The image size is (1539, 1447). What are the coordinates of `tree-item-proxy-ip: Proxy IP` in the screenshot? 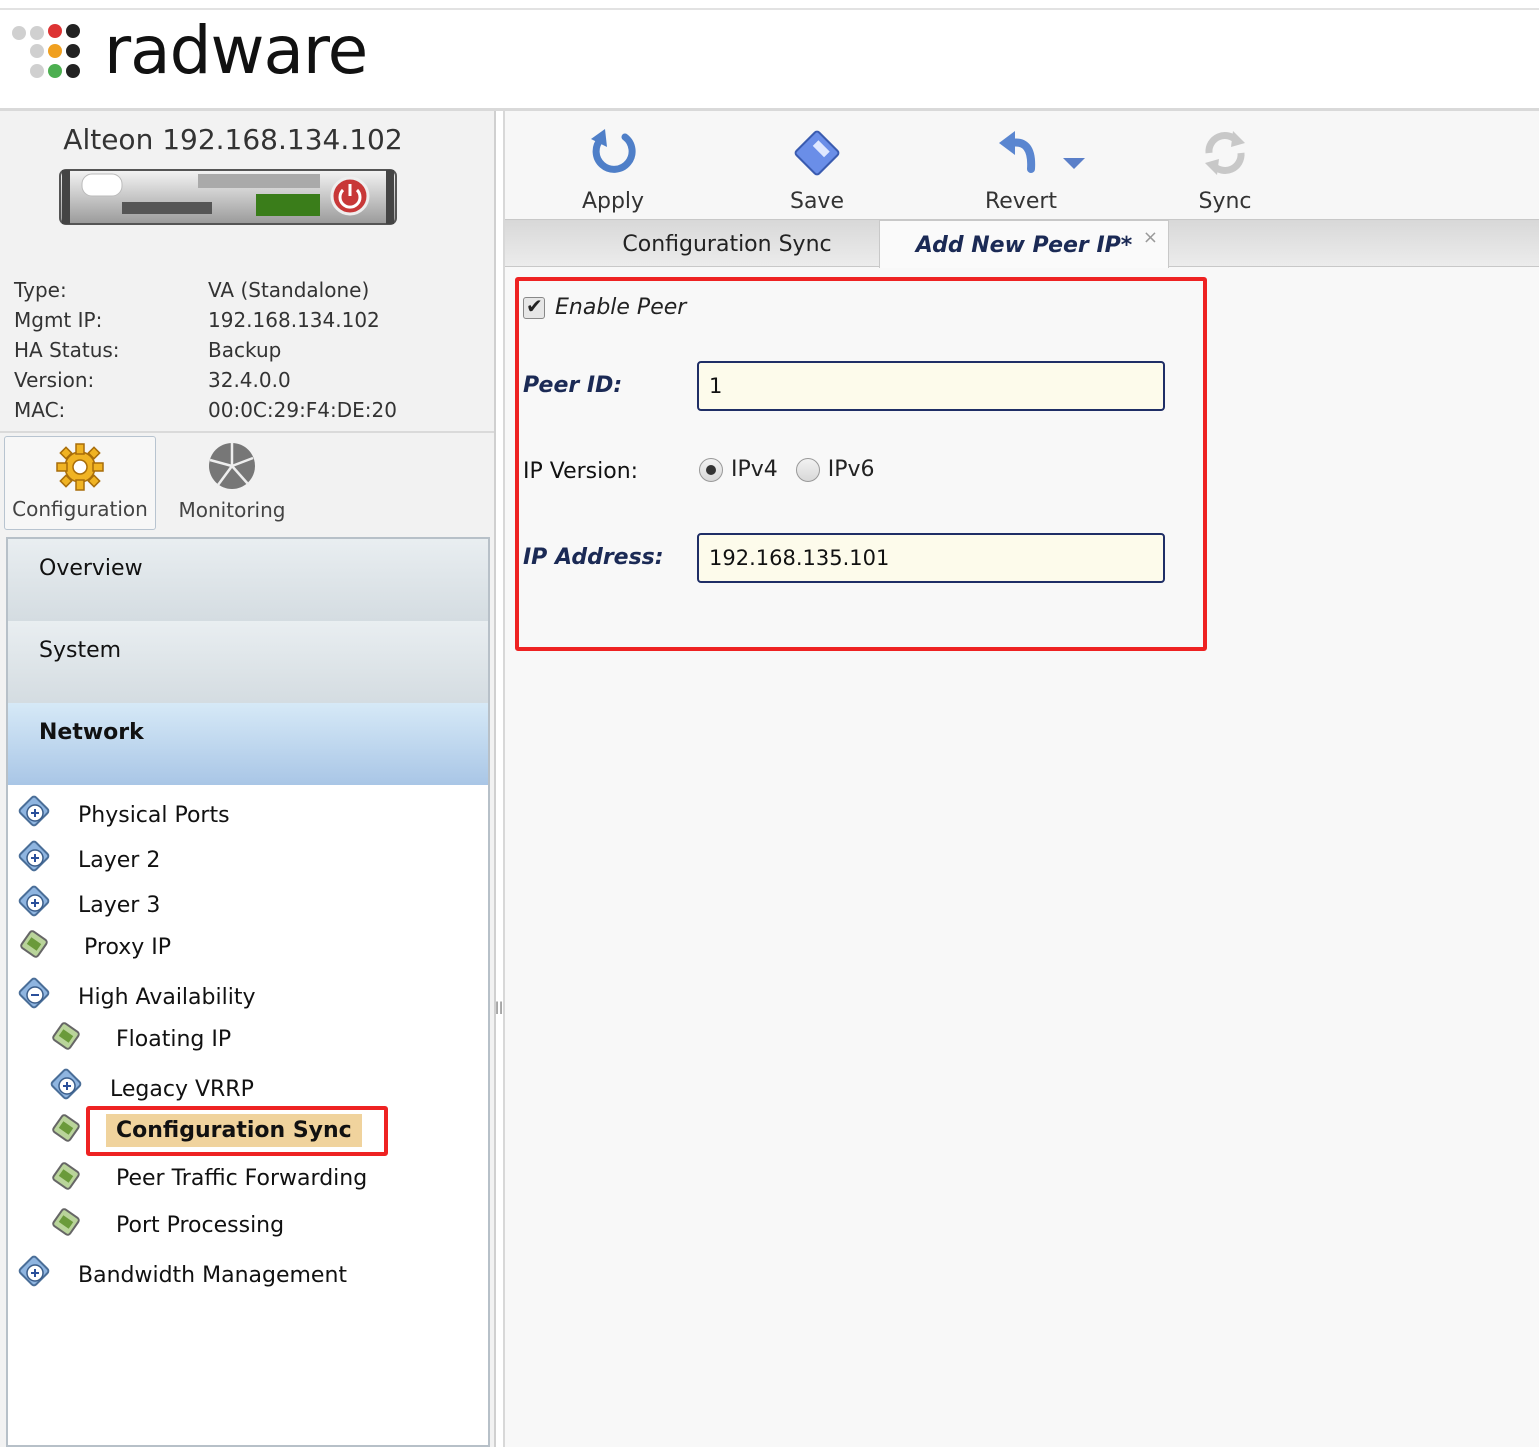 It's located at (127, 947).